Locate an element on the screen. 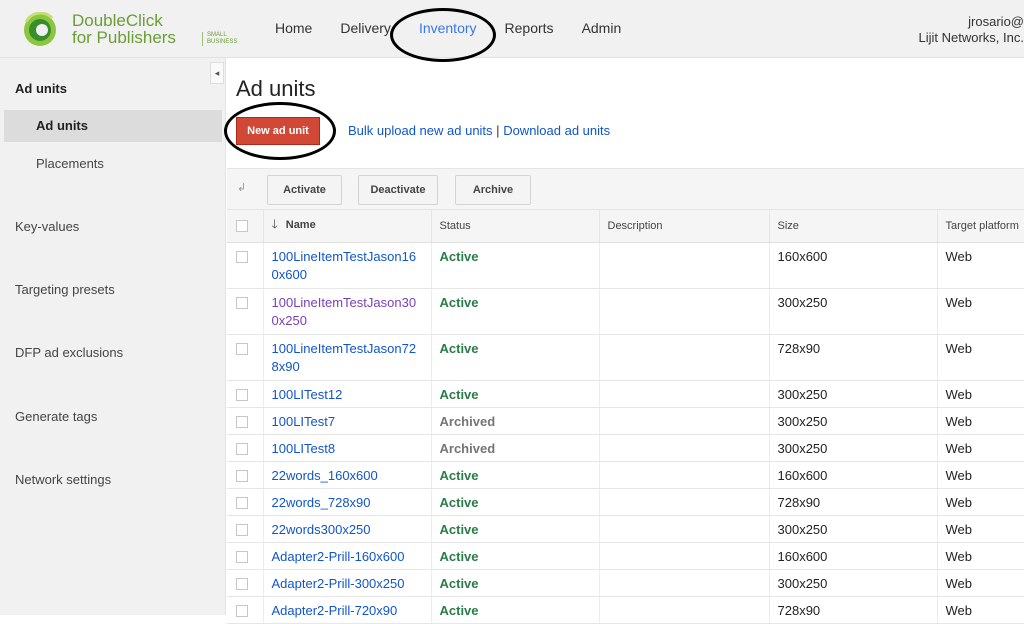  new-ad-unit-highlight-circle is located at coordinates (280, 131).